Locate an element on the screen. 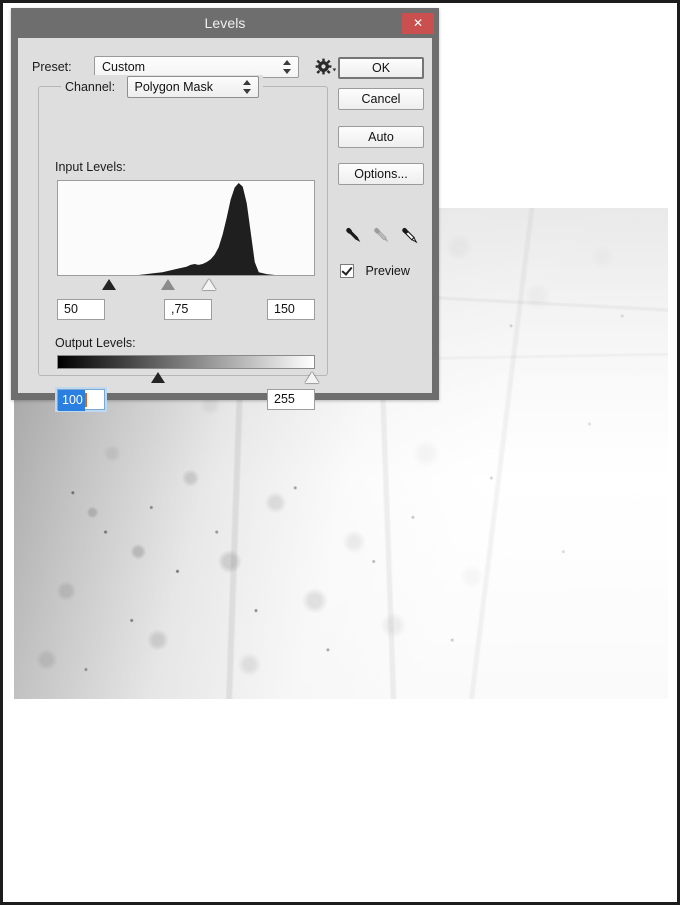  output-black-point-value: 100 is located at coordinates (71, 400).